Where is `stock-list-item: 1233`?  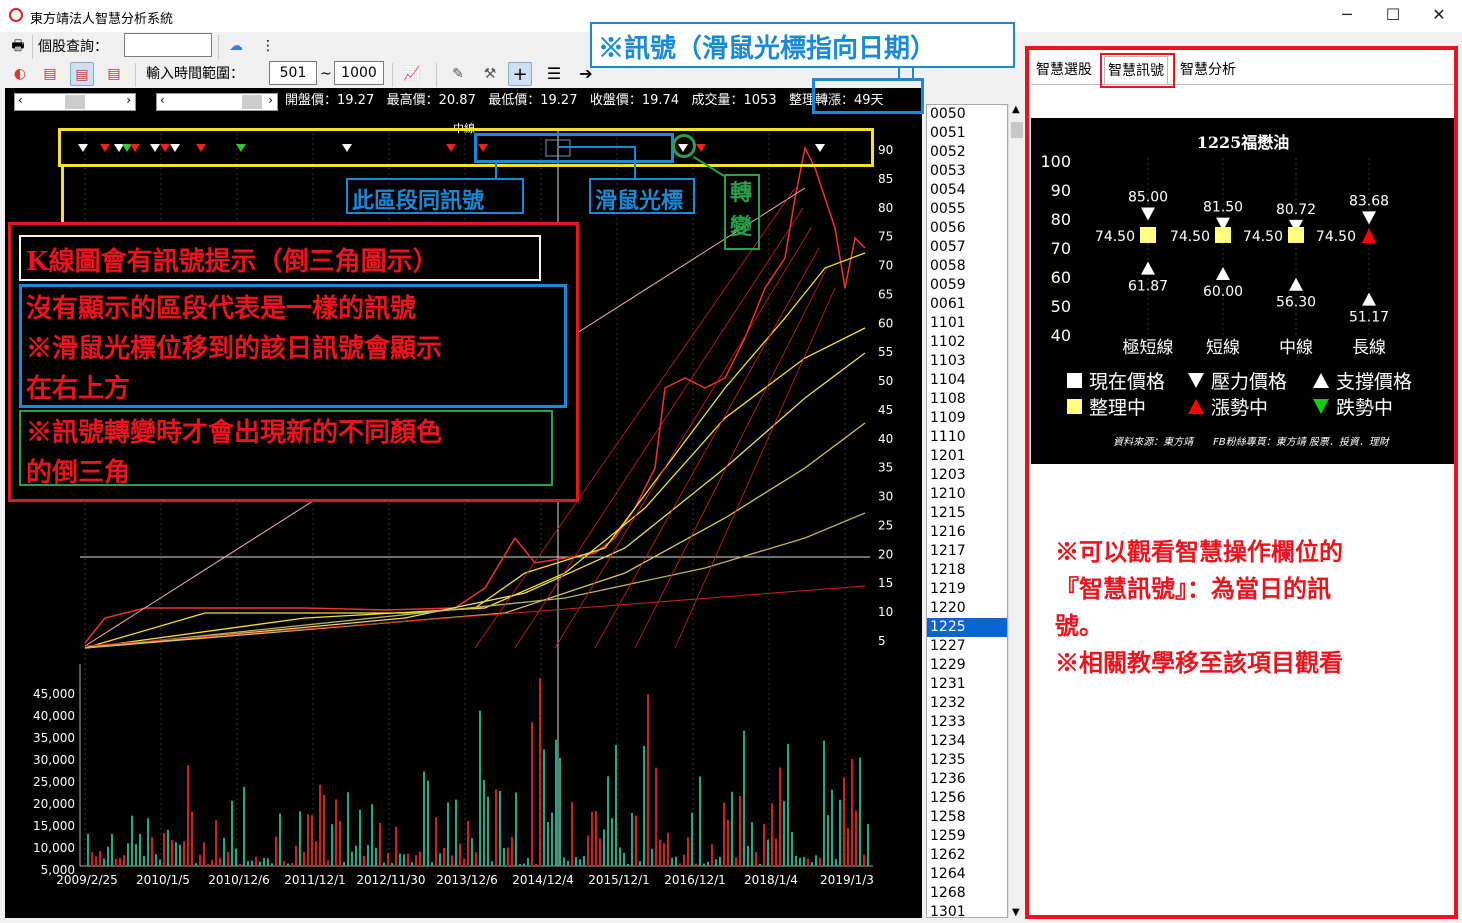
stock-list-item: 1233 is located at coordinates (967, 722).